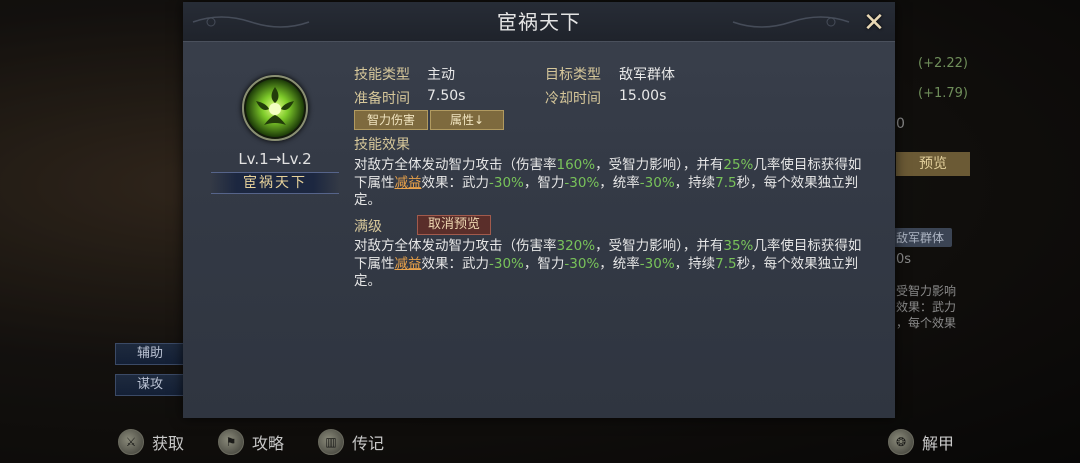  I want to click on cooldown-label: 冷却时间, so click(573, 99).